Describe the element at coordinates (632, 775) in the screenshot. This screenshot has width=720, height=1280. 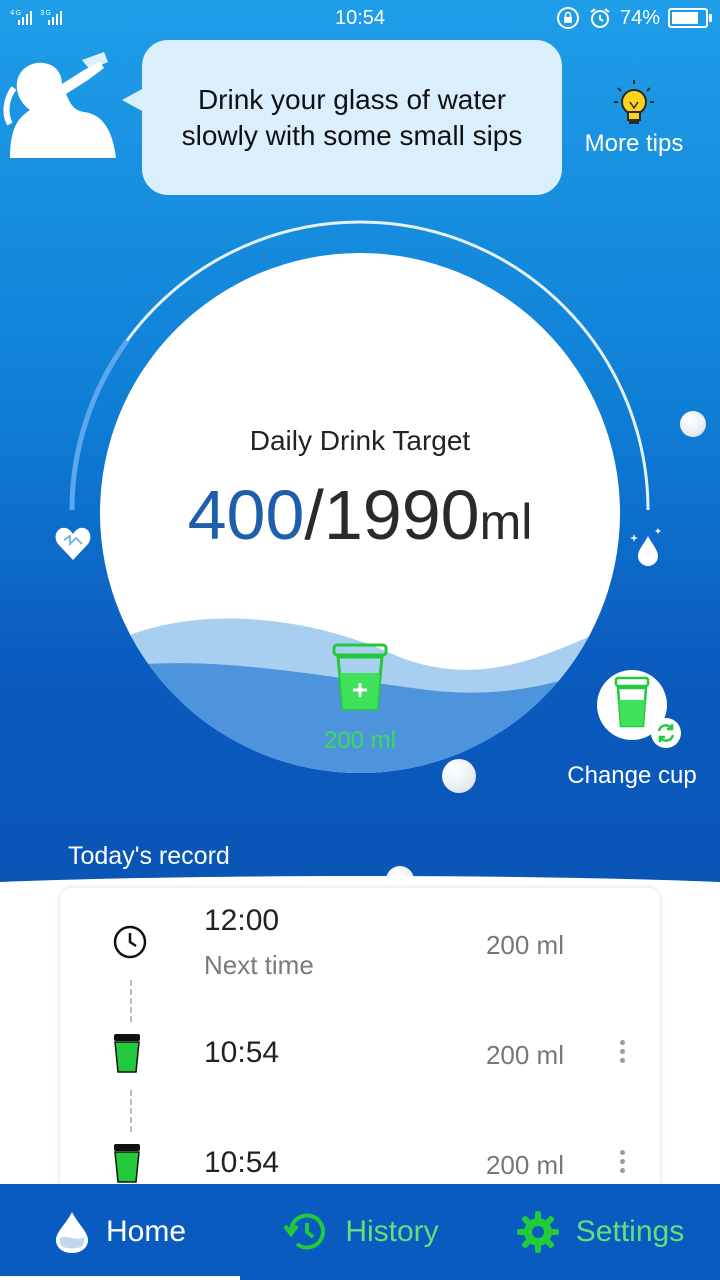
I see `change-cup-label: Change cup` at that location.